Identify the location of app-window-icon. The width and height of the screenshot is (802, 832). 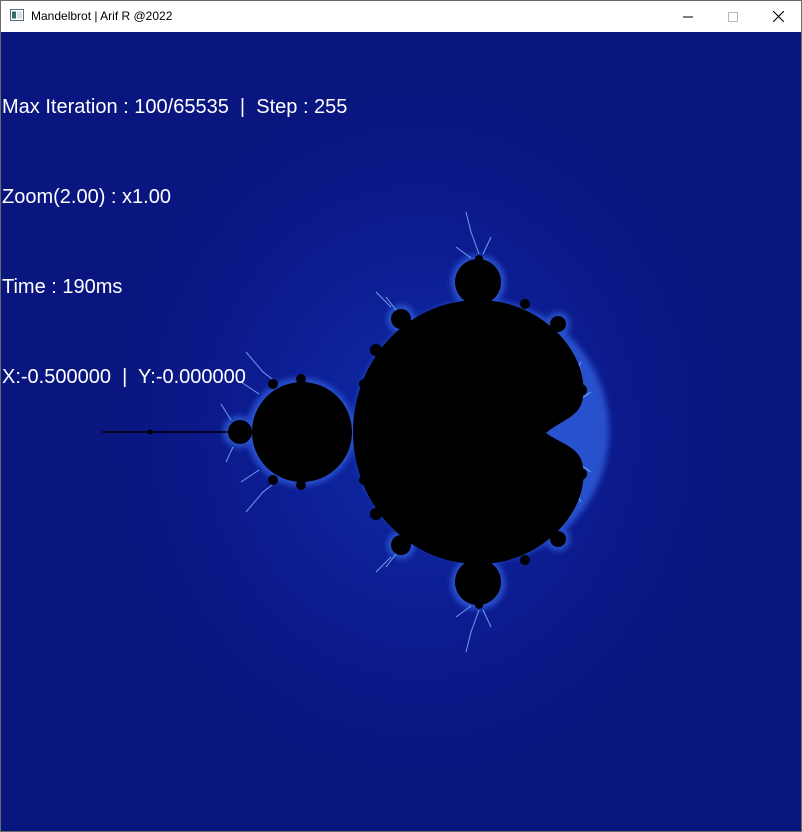
(17, 15).